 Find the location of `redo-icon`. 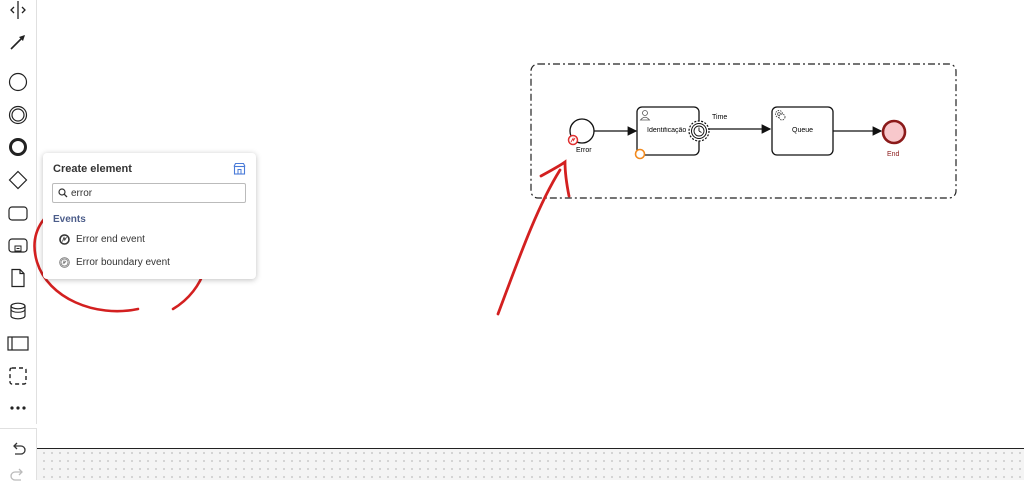

redo-icon is located at coordinates (16, 474).